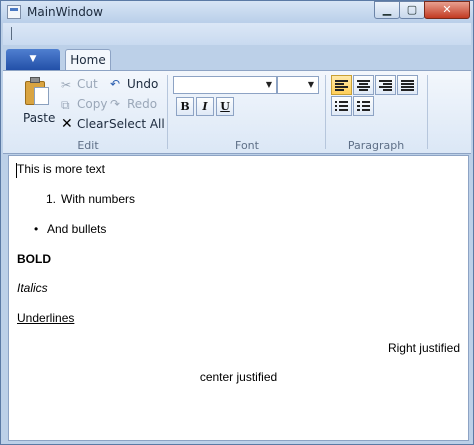 The image size is (474, 445). I want to click on close-button: ✕, so click(447, 10).